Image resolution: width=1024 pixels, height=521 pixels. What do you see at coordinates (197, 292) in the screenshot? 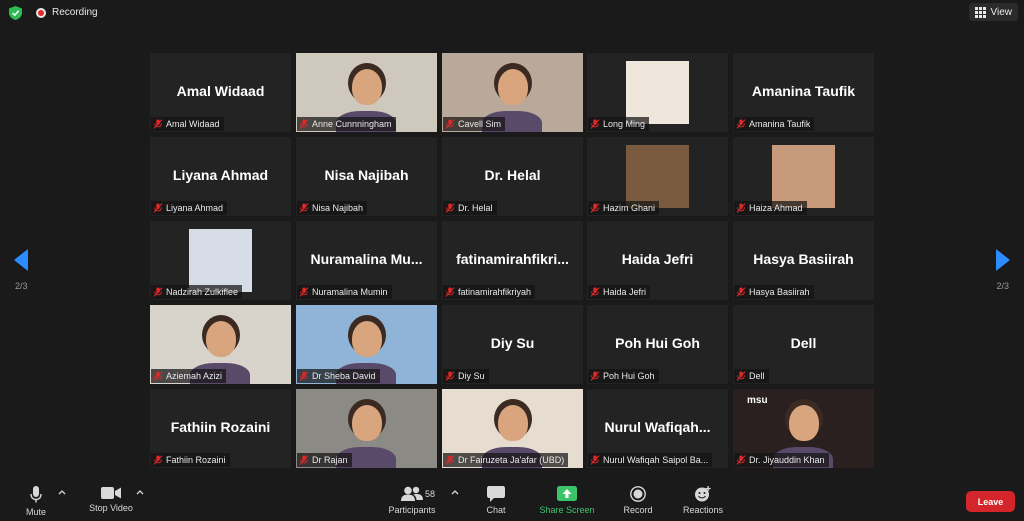
I see `participant-name-label: Nadzirah Zulkiflee` at bounding box center [197, 292].